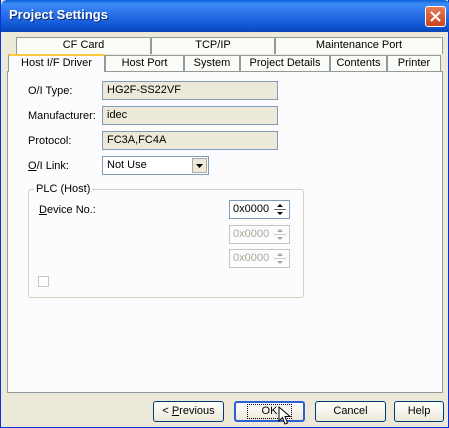  What do you see at coordinates (251, 209) in the screenshot?
I see `device-no-value-1: 0x0000` at bounding box center [251, 209].